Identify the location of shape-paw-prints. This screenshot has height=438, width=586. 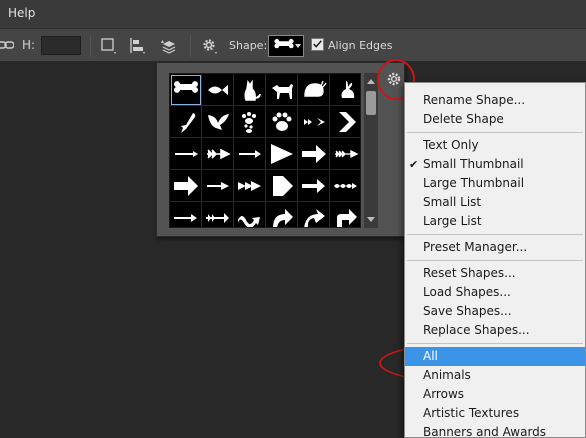
(250, 122).